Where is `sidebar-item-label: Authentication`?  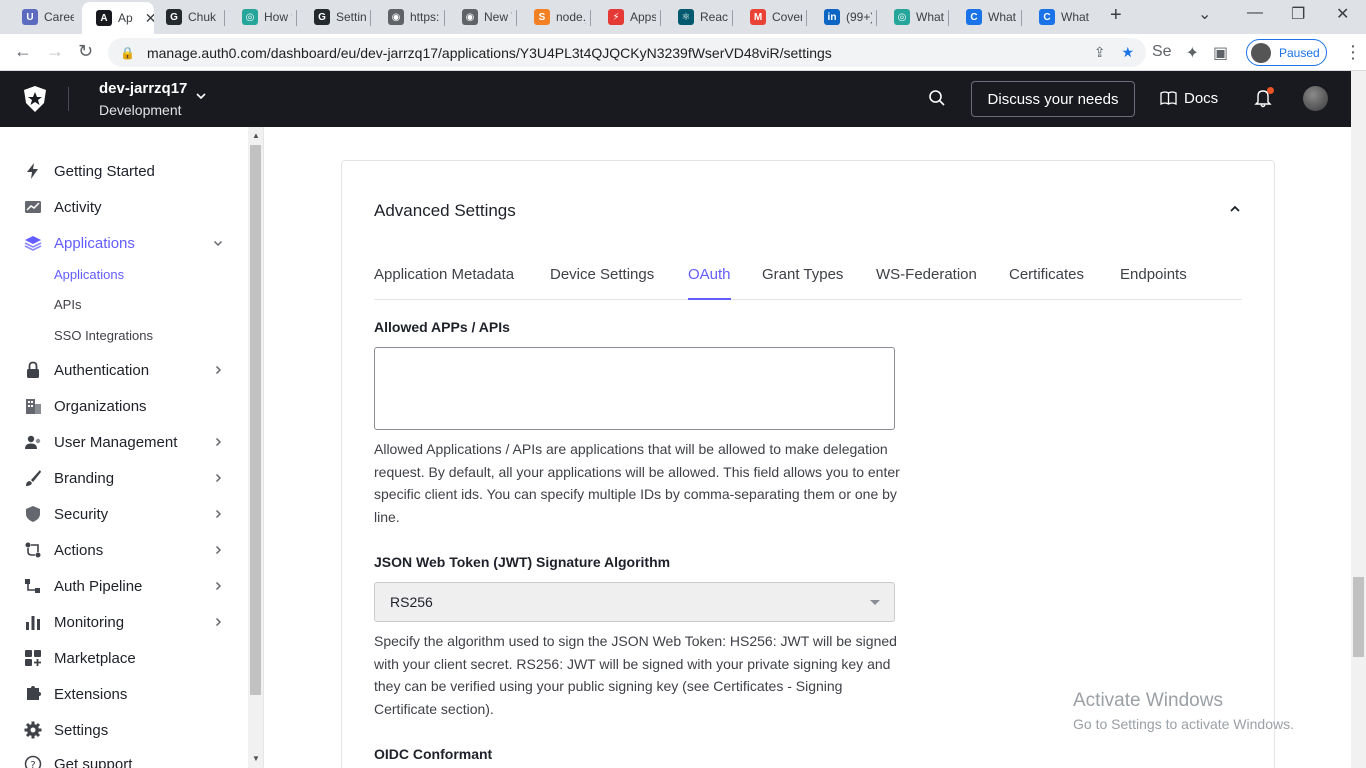 sidebar-item-label: Authentication is located at coordinates (102, 370).